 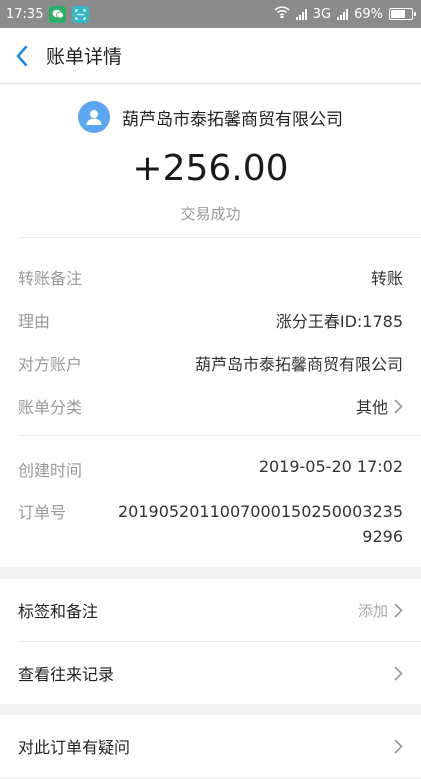 I want to click on page-title: 账单详情, so click(x=84, y=57).